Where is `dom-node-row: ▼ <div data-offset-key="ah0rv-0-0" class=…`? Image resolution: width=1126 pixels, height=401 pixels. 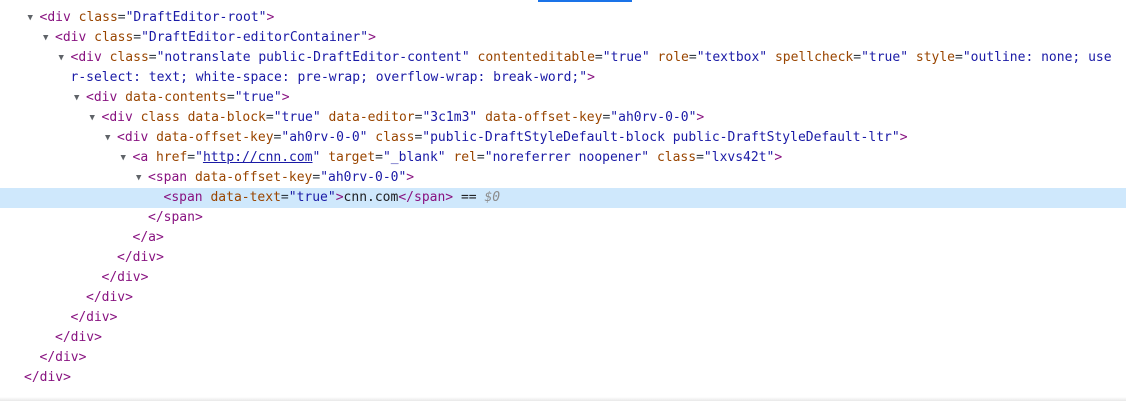 dom-node-row: ▼ <div data-offset-key="ah0rv-0-0" class=… is located at coordinates (563, 138).